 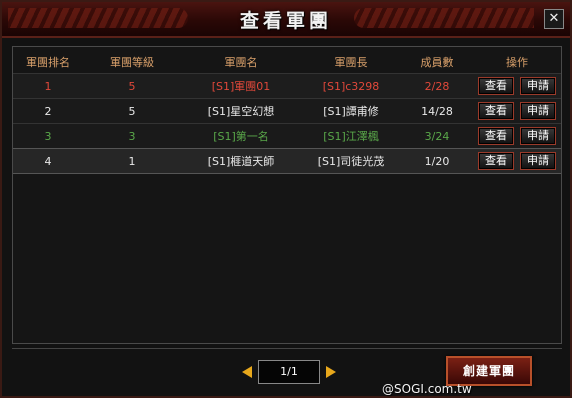 I want to click on header-members: 成員數, so click(x=437, y=62).